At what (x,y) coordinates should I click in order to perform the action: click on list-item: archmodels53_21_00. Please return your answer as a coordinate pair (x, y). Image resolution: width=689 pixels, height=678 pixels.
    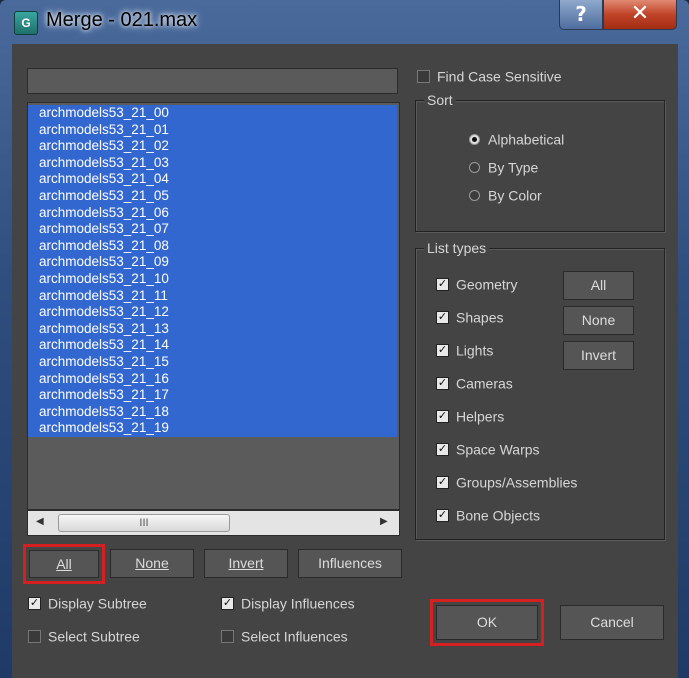
    Looking at the image, I should click on (212, 113).